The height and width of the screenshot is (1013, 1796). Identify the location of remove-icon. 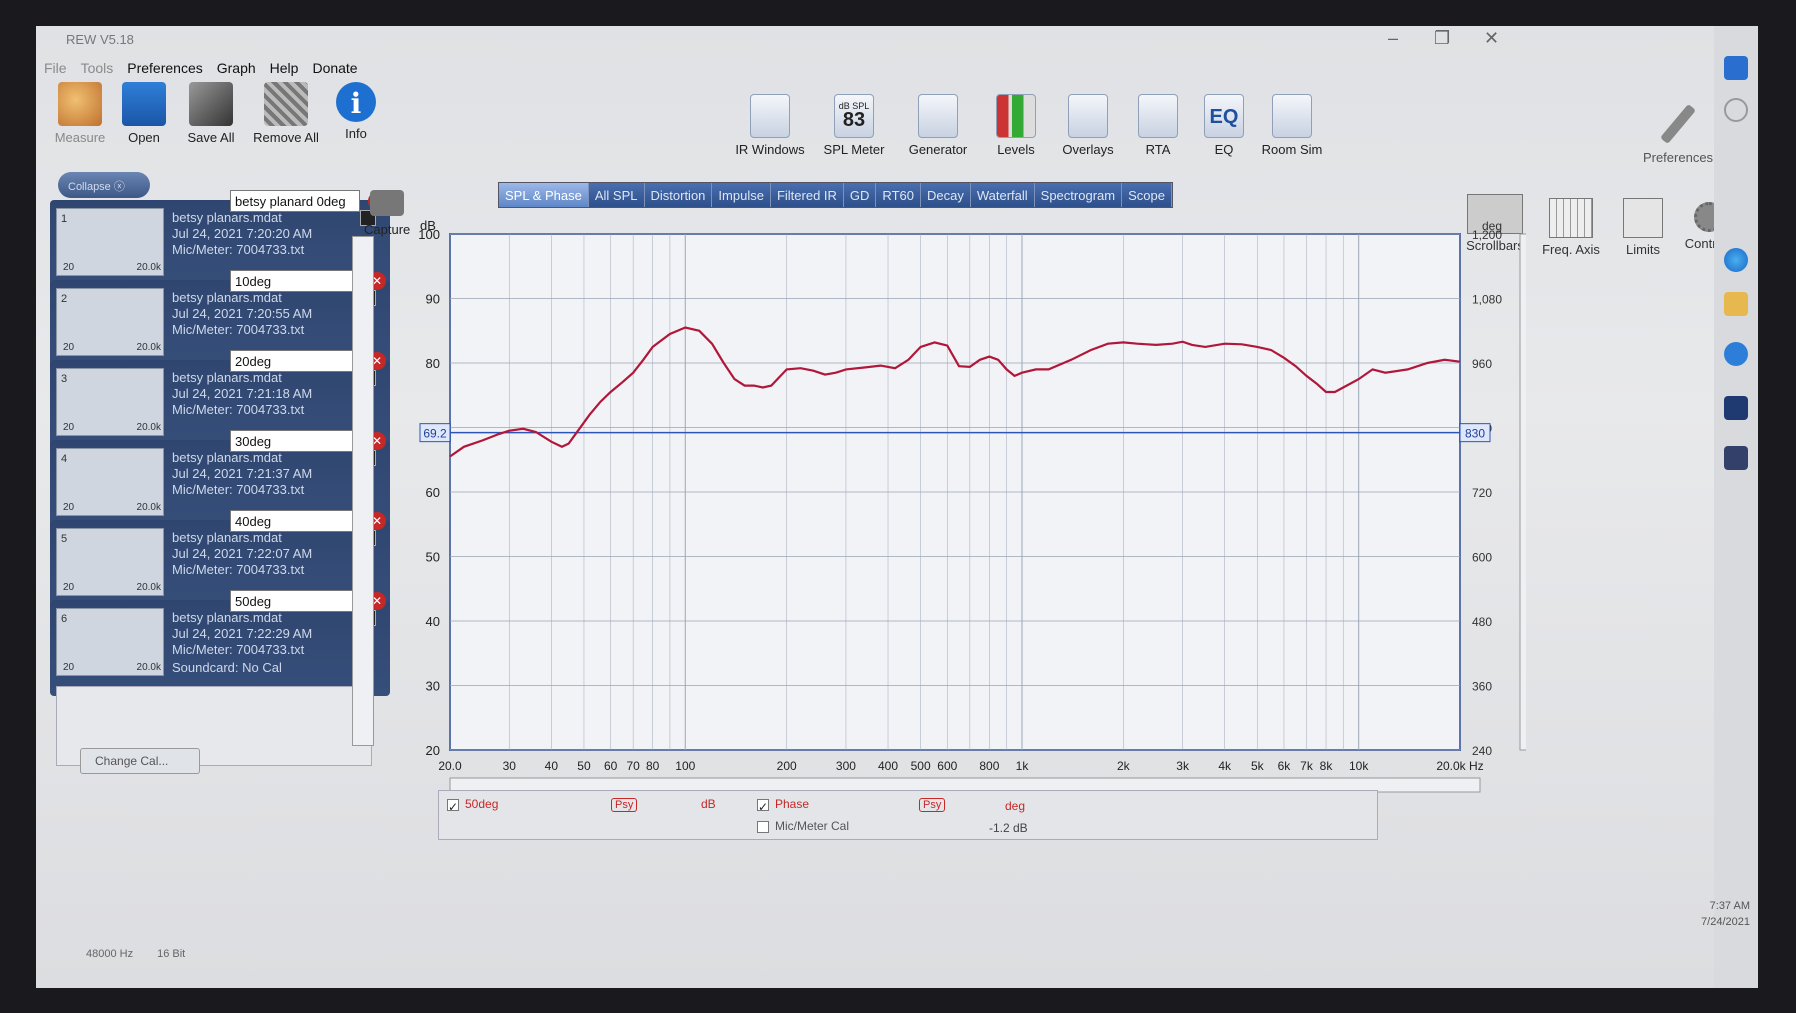
(286, 104).